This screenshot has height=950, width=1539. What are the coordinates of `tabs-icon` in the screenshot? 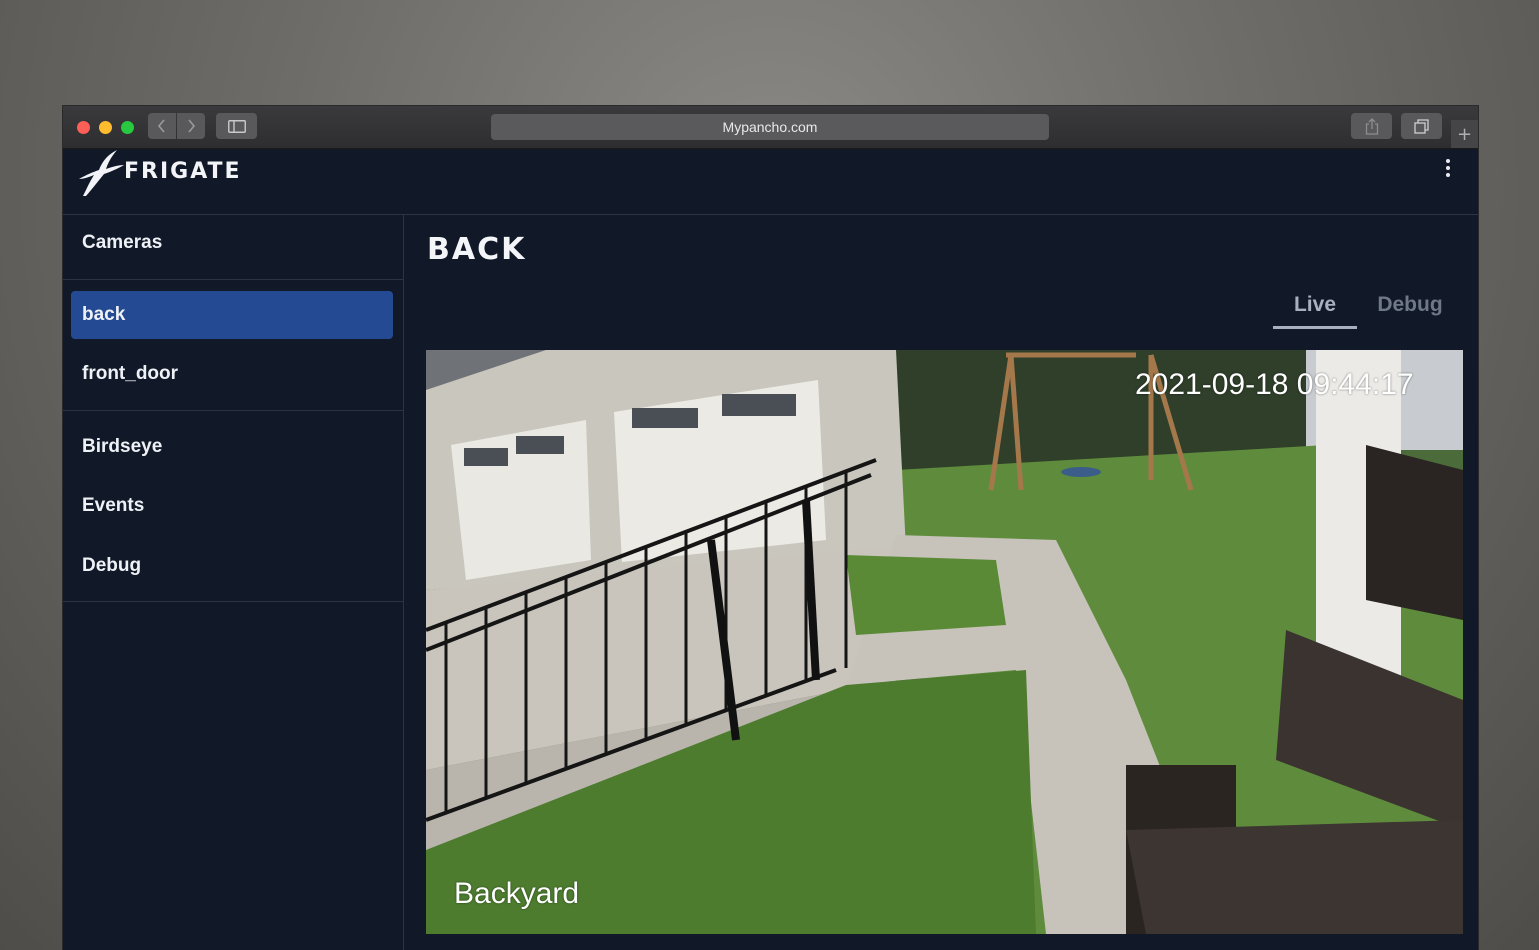 It's located at (1421, 126).